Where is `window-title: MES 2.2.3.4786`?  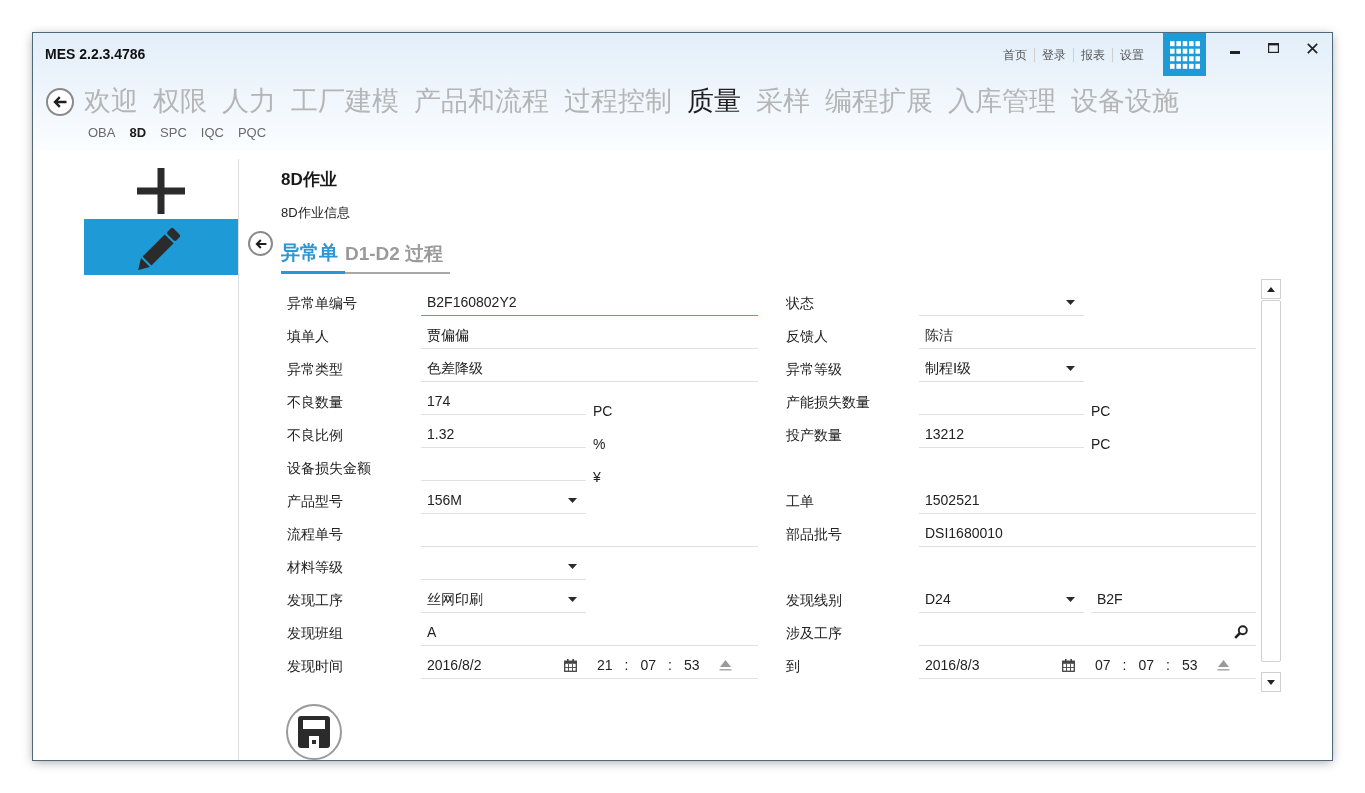 window-title: MES 2.2.3.4786 is located at coordinates (95, 54).